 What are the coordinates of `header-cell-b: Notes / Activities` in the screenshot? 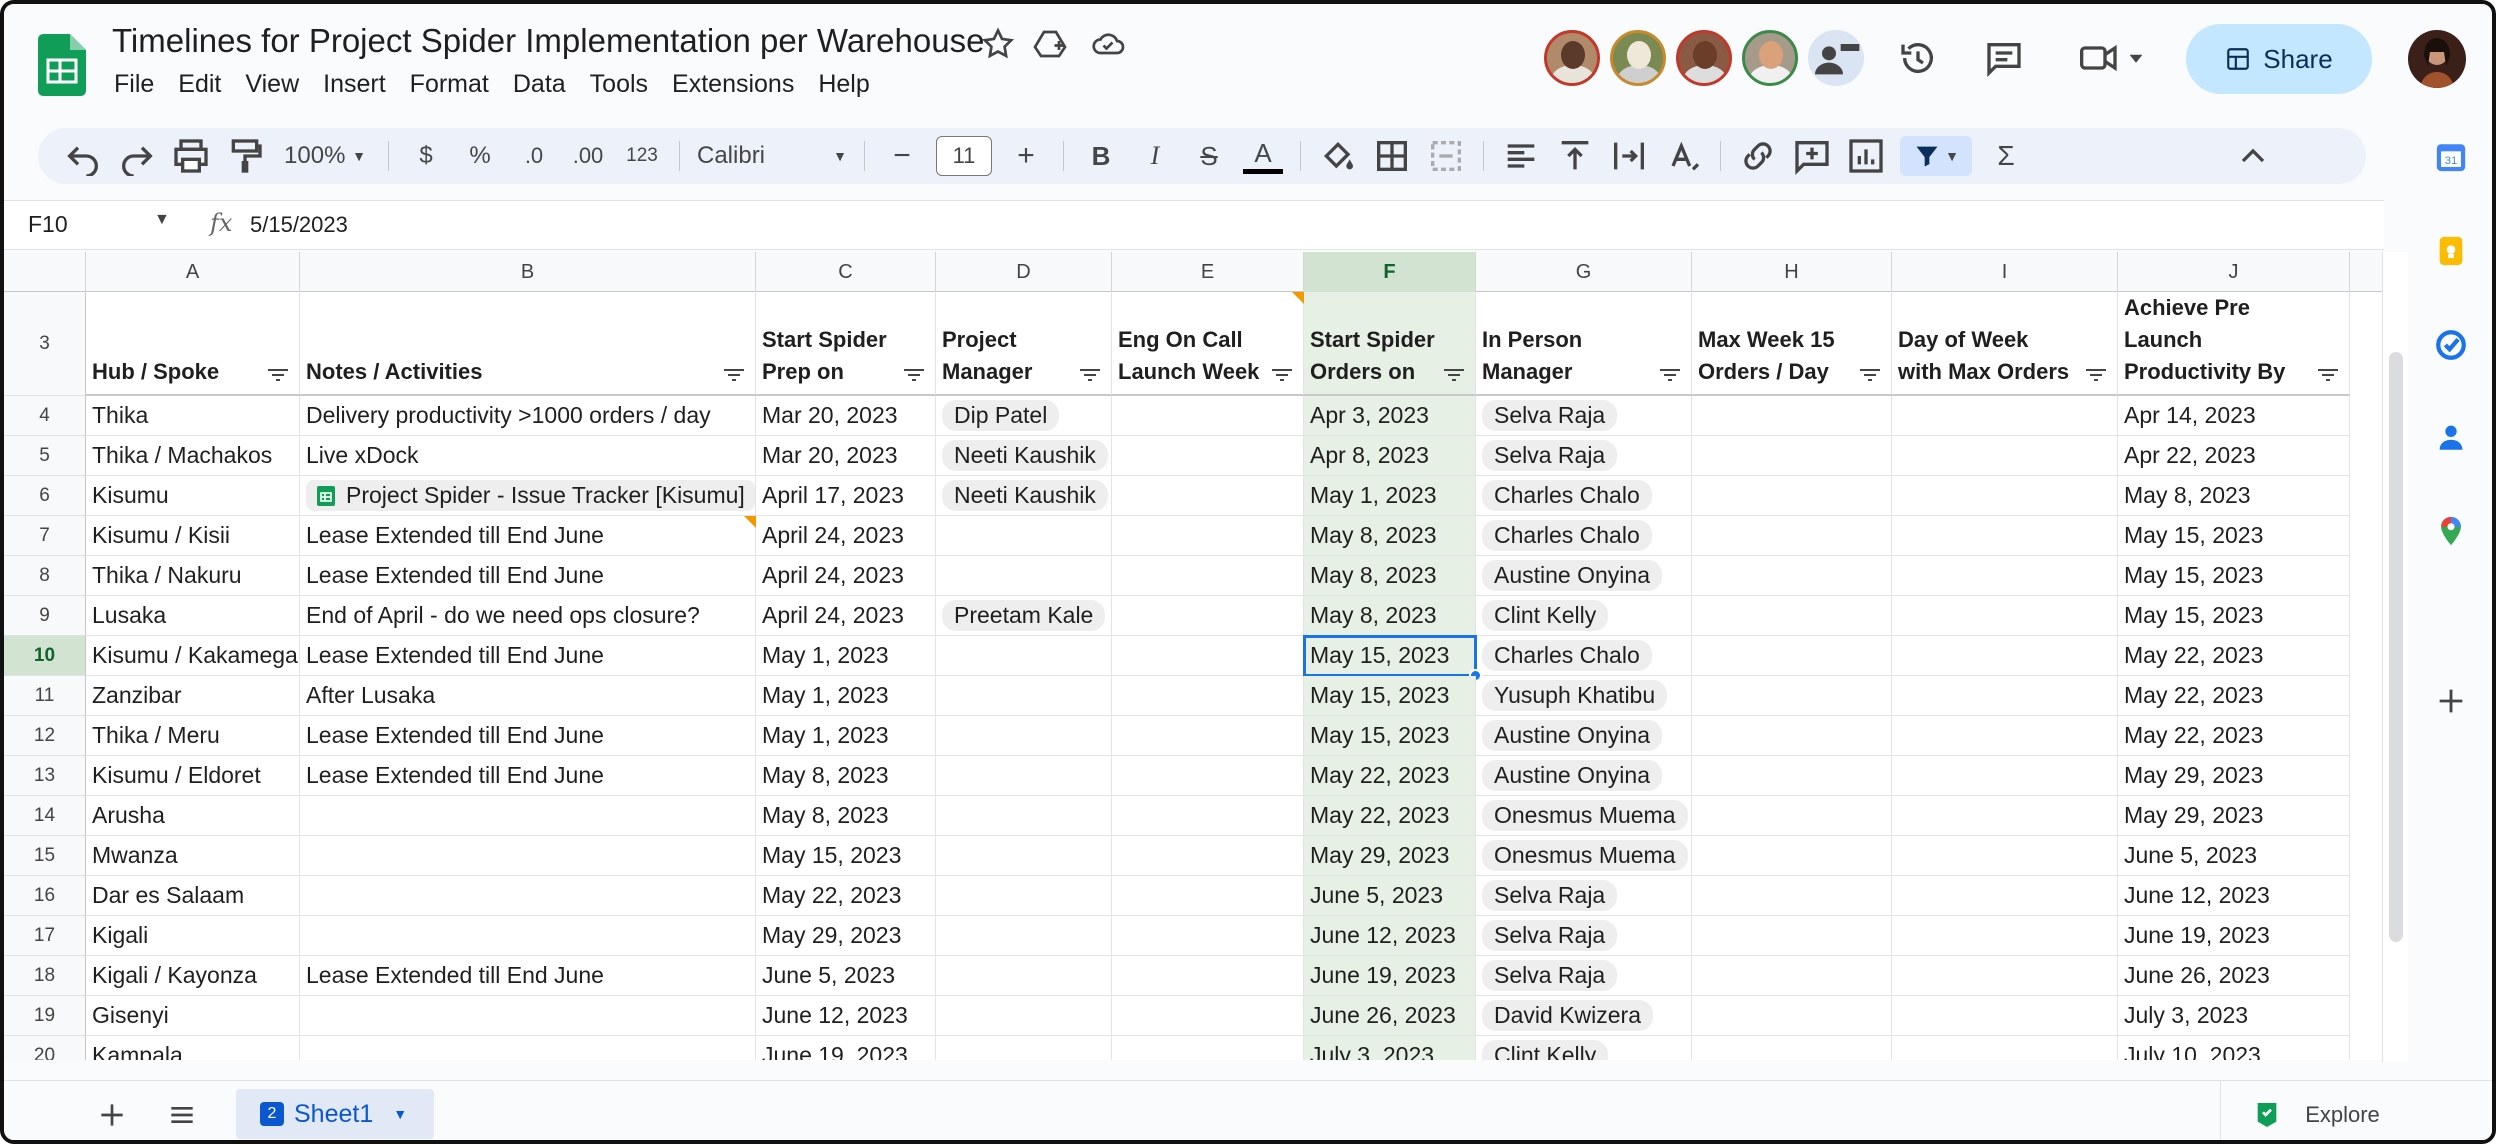 It's located at (528, 344).